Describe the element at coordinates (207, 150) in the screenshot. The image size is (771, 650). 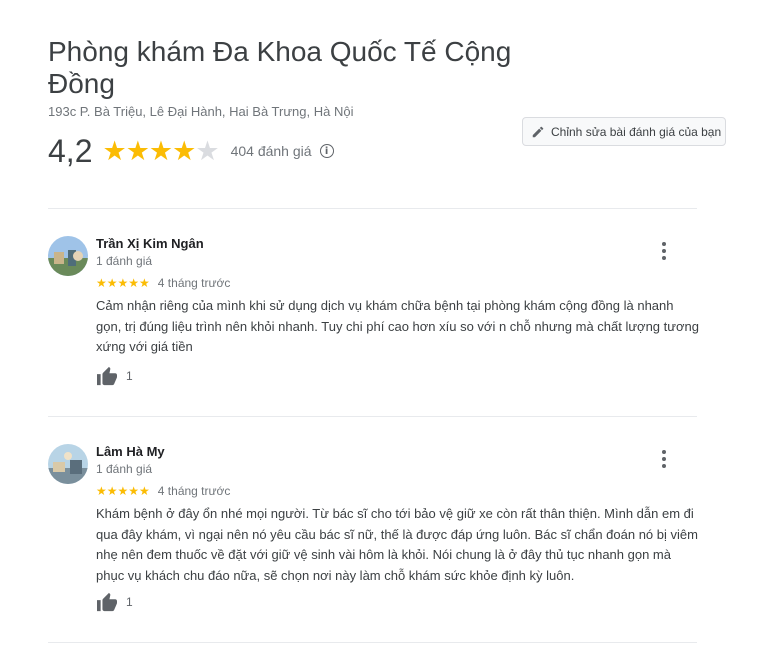
I see `star-empty-icon: ★` at that location.